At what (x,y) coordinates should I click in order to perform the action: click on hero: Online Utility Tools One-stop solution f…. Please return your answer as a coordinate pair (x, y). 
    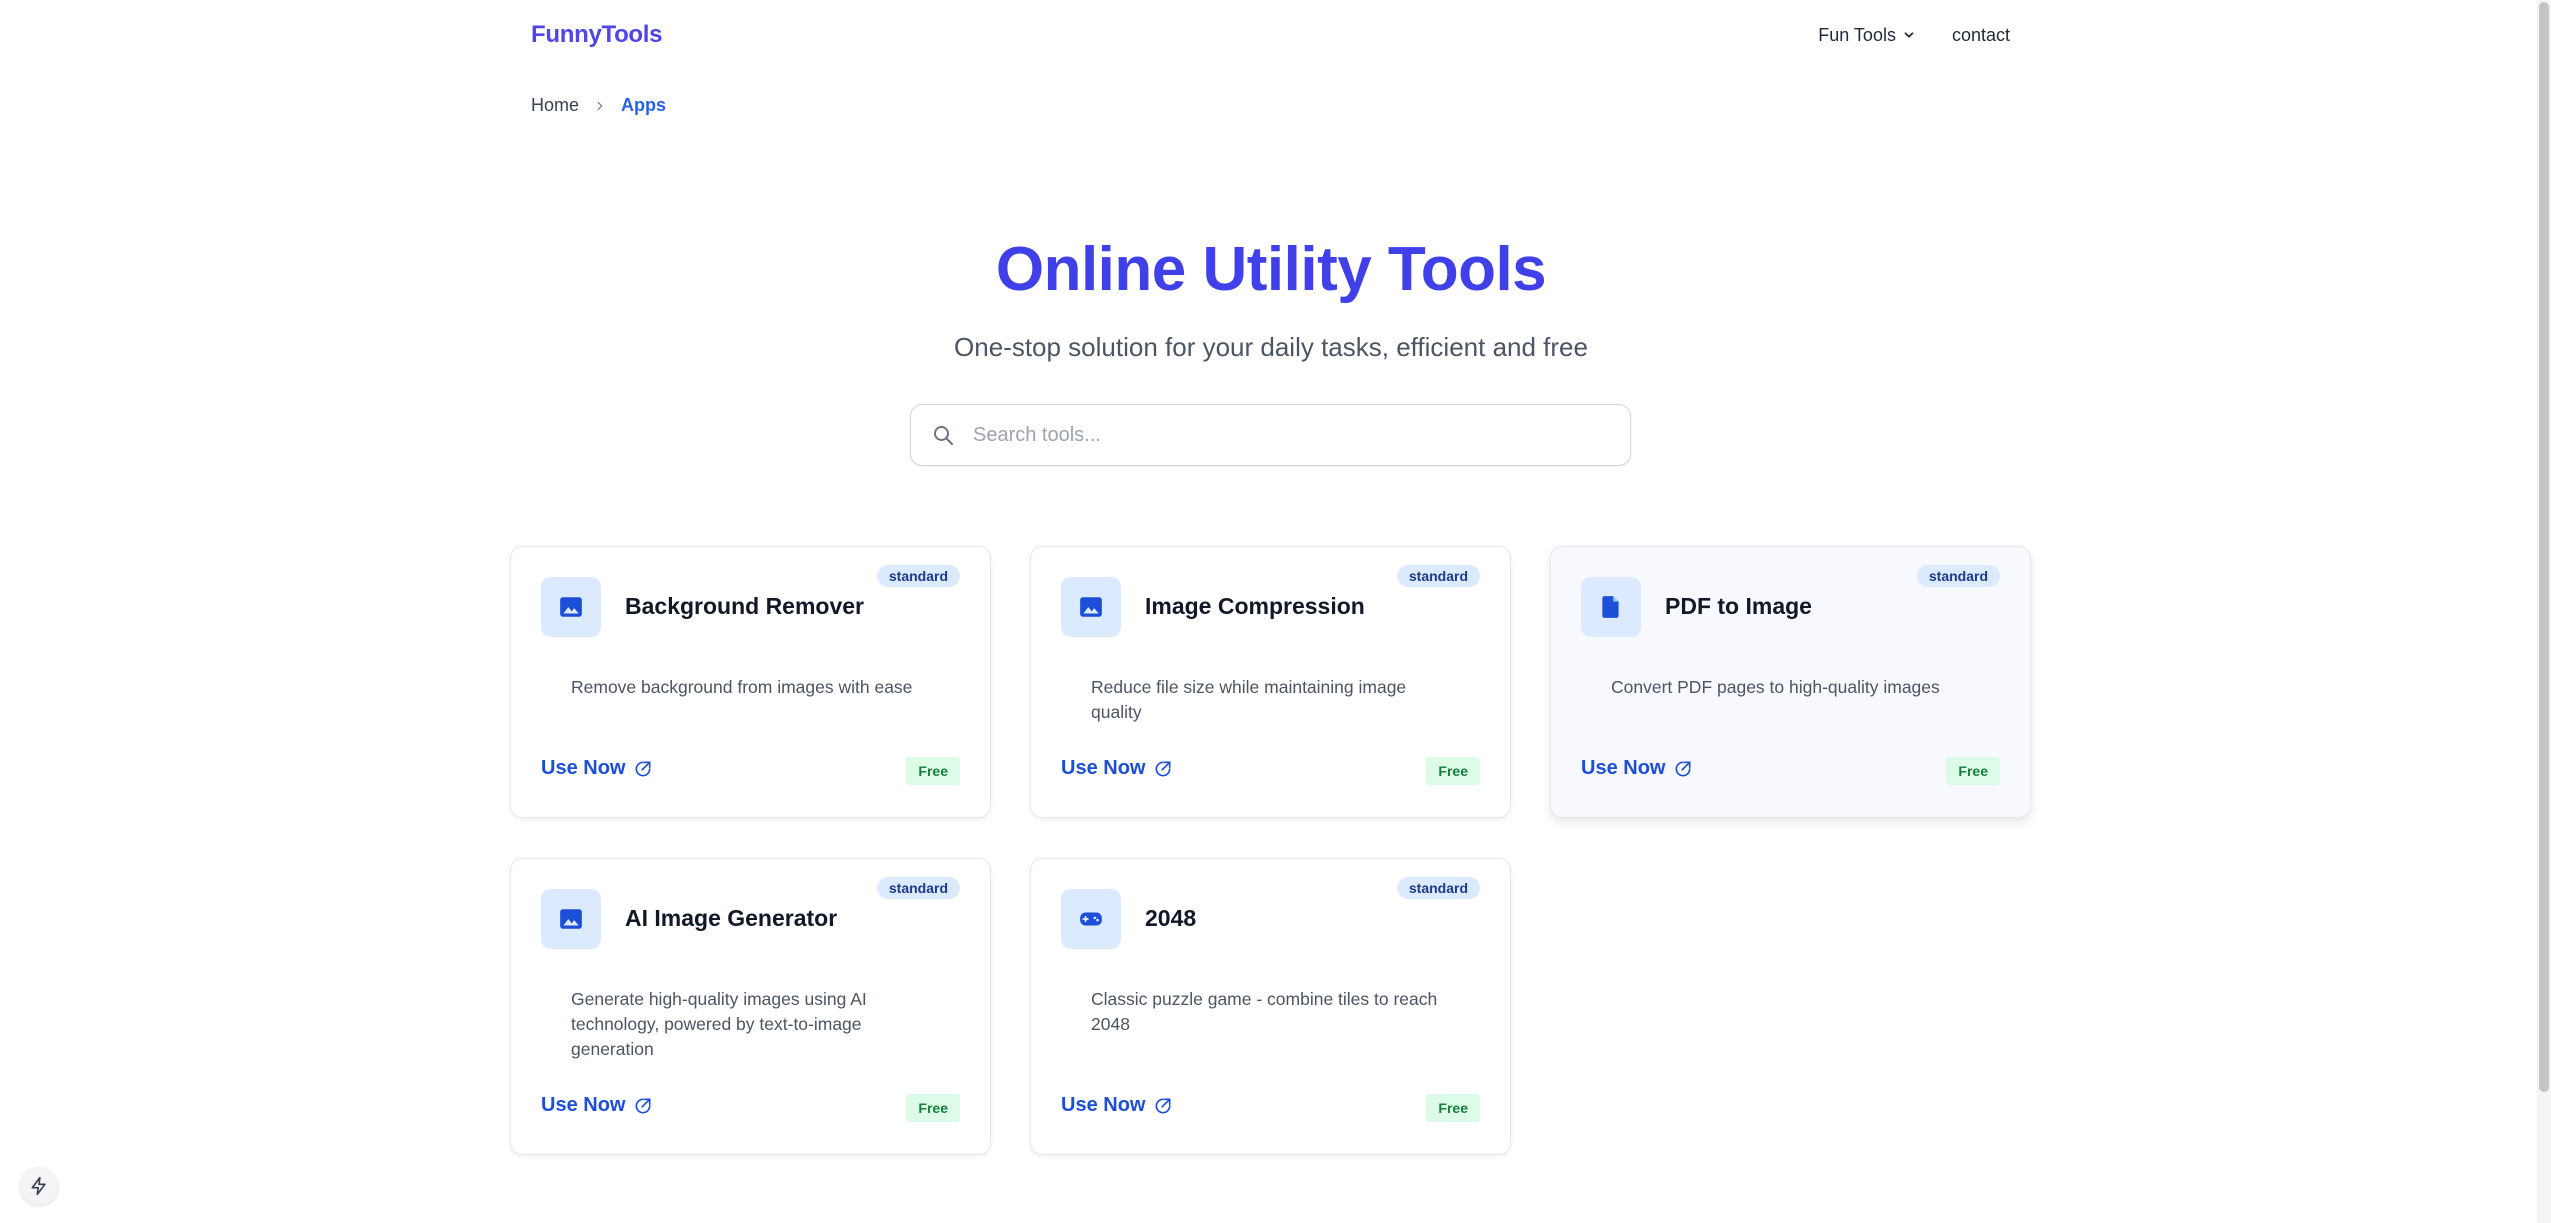
    Looking at the image, I should click on (1271, 296).